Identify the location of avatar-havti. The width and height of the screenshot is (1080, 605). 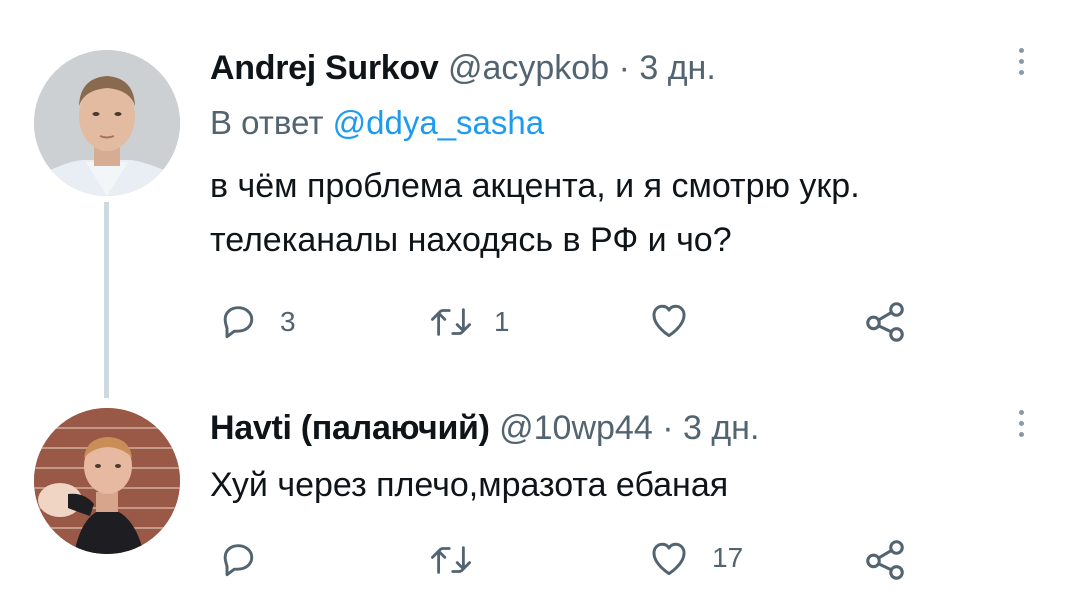
(107, 481).